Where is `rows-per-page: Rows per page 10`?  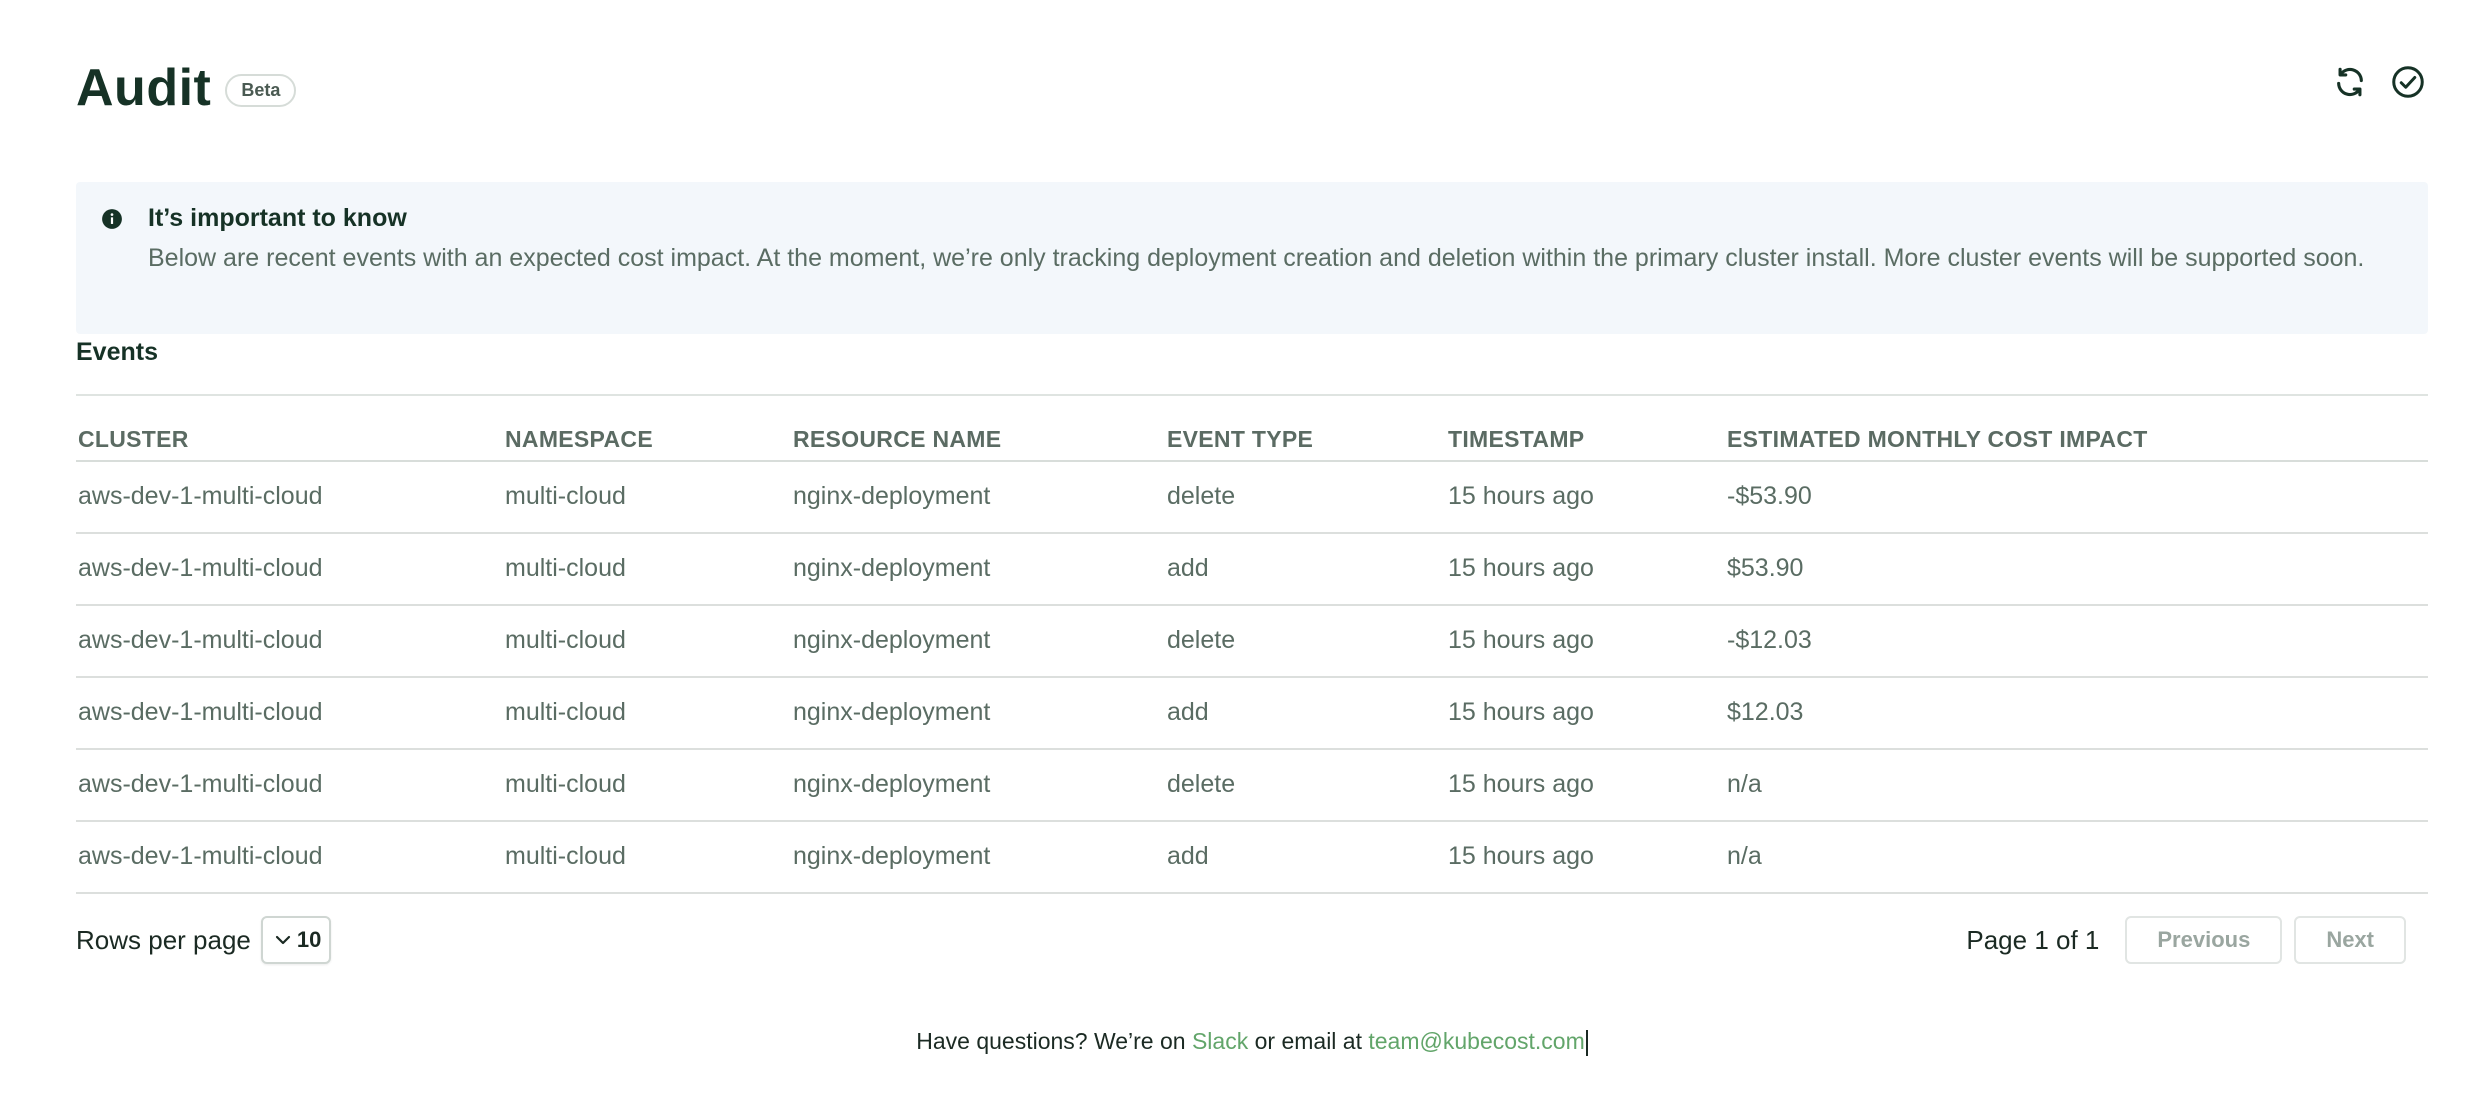
rows-per-page: Rows per page 10 is located at coordinates (204, 940).